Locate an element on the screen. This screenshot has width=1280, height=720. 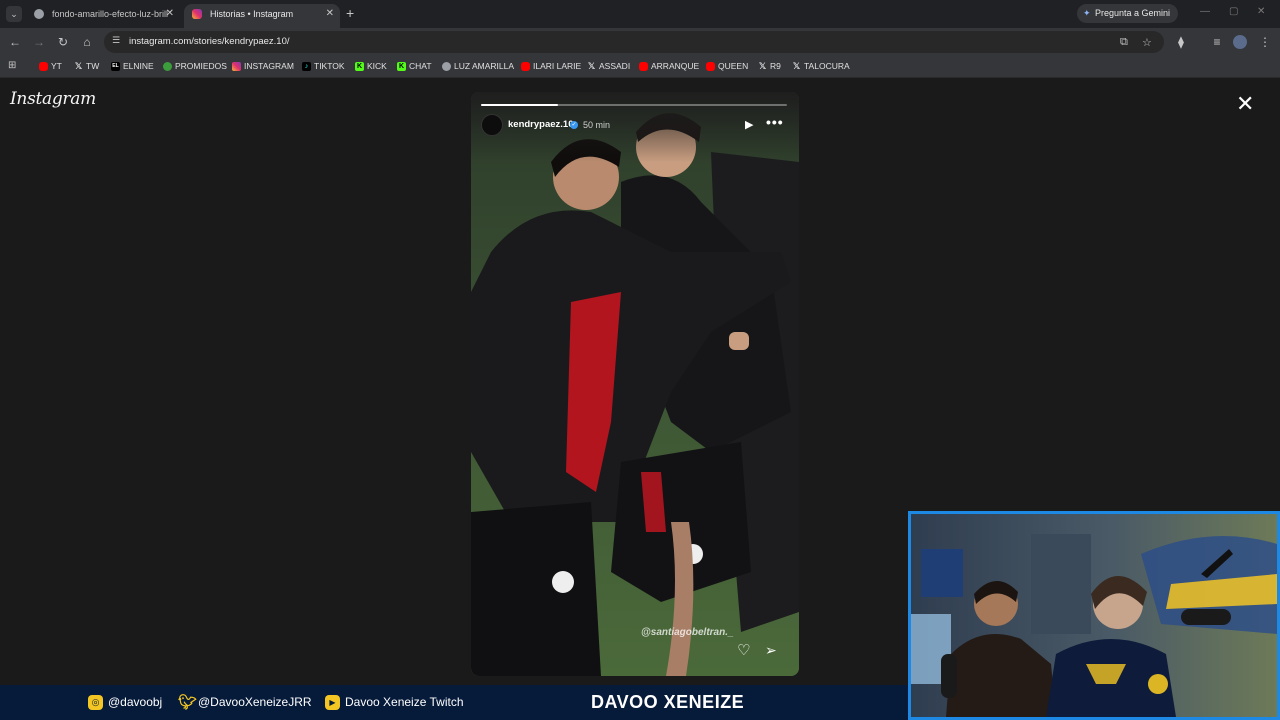
webcam-overlay is located at coordinates (1094, 615).